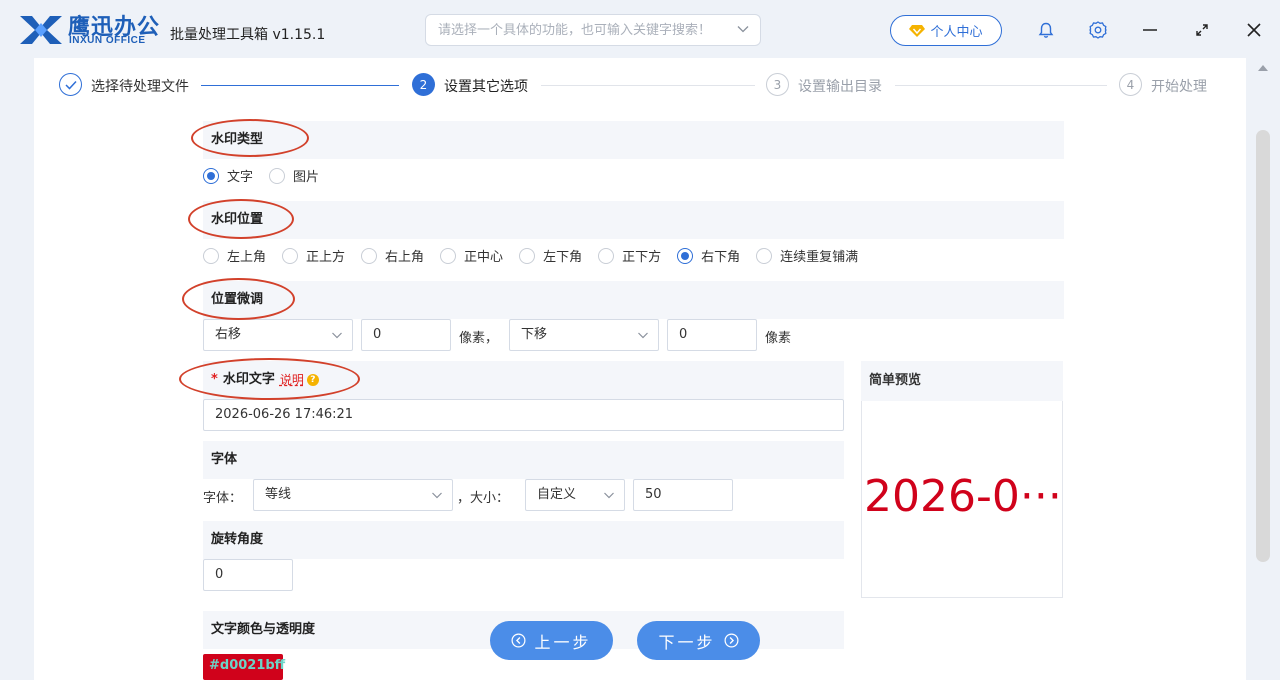 The image size is (1280, 680). I want to click on step-2-label: 设置其它选项, so click(486, 87).